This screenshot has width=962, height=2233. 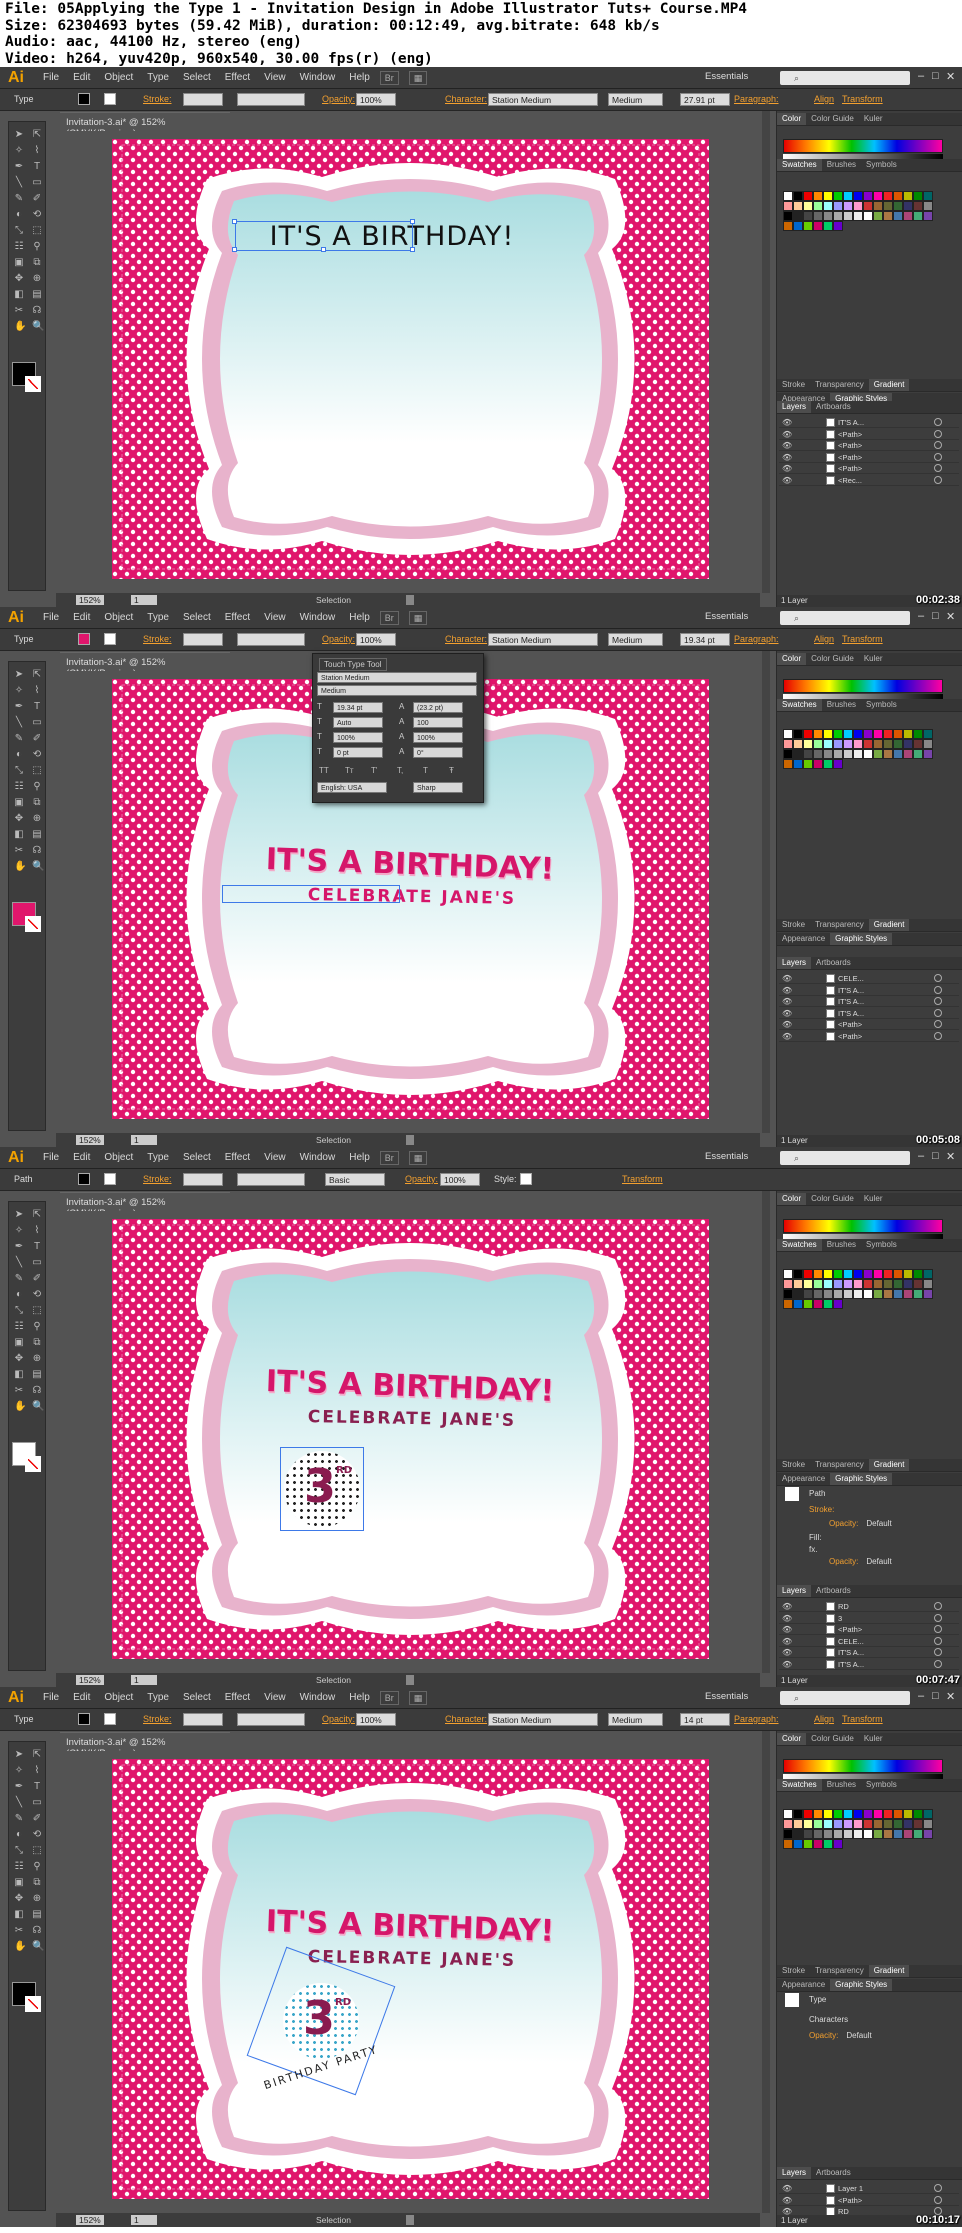 I want to click on tool-icon-14: ⬚, so click(x=37, y=771).